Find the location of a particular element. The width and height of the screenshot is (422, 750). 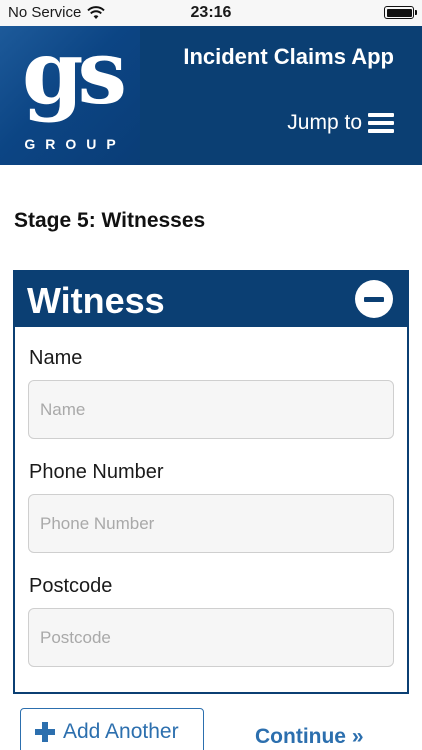

battery-icon is located at coordinates (400, 12).